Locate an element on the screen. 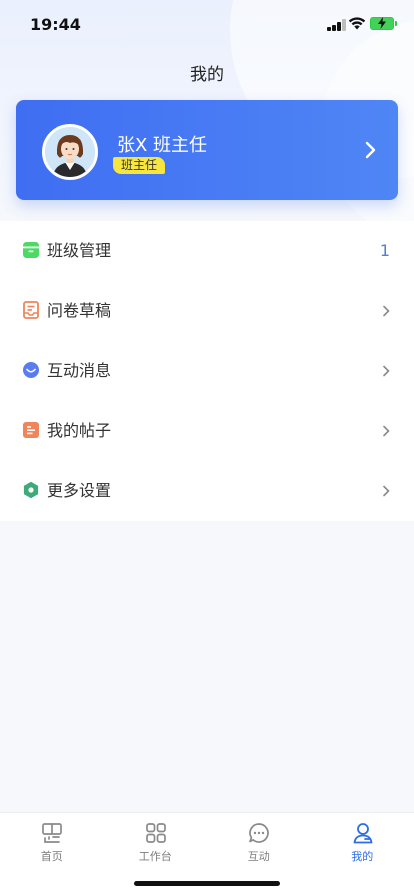 The width and height of the screenshot is (414, 896). menu-item-label: 互动消息 is located at coordinates (79, 370).